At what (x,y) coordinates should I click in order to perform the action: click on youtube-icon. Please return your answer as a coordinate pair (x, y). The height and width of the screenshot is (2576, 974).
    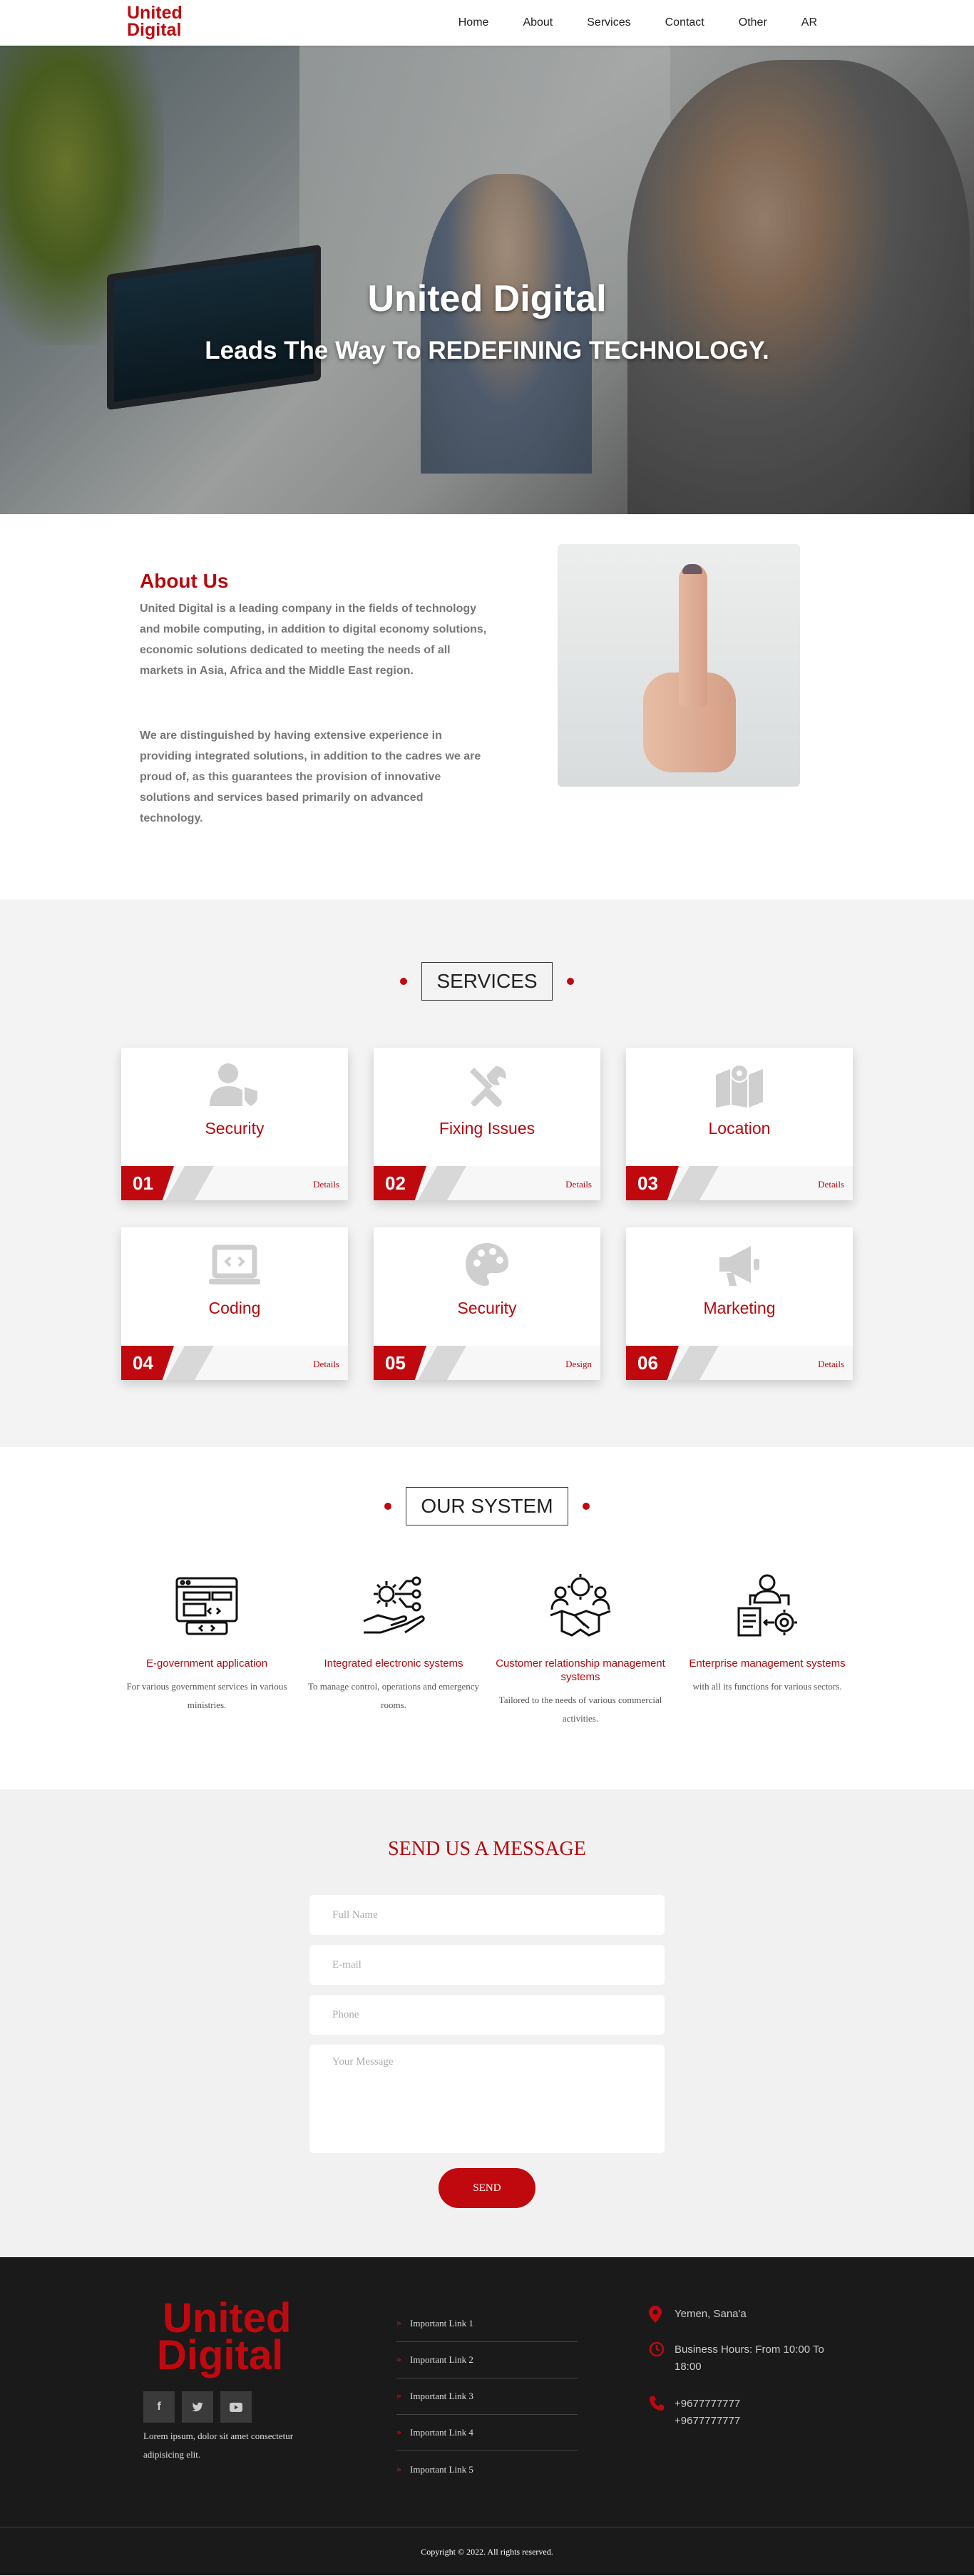
    Looking at the image, I should click on (236, 2407).